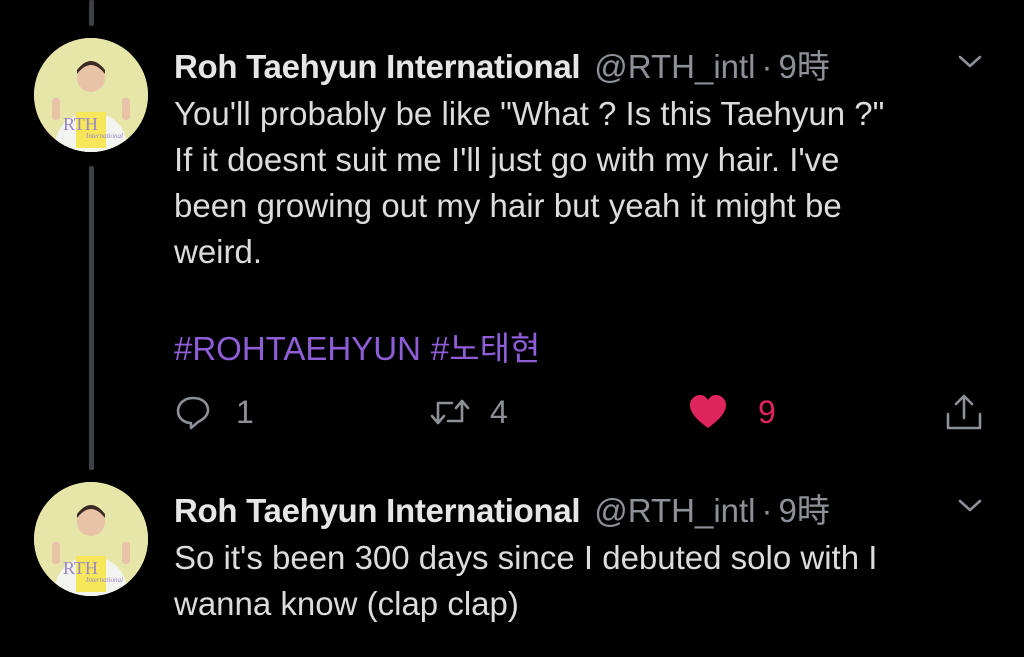  I want to click on reply-button: 1, so click(214, 412).